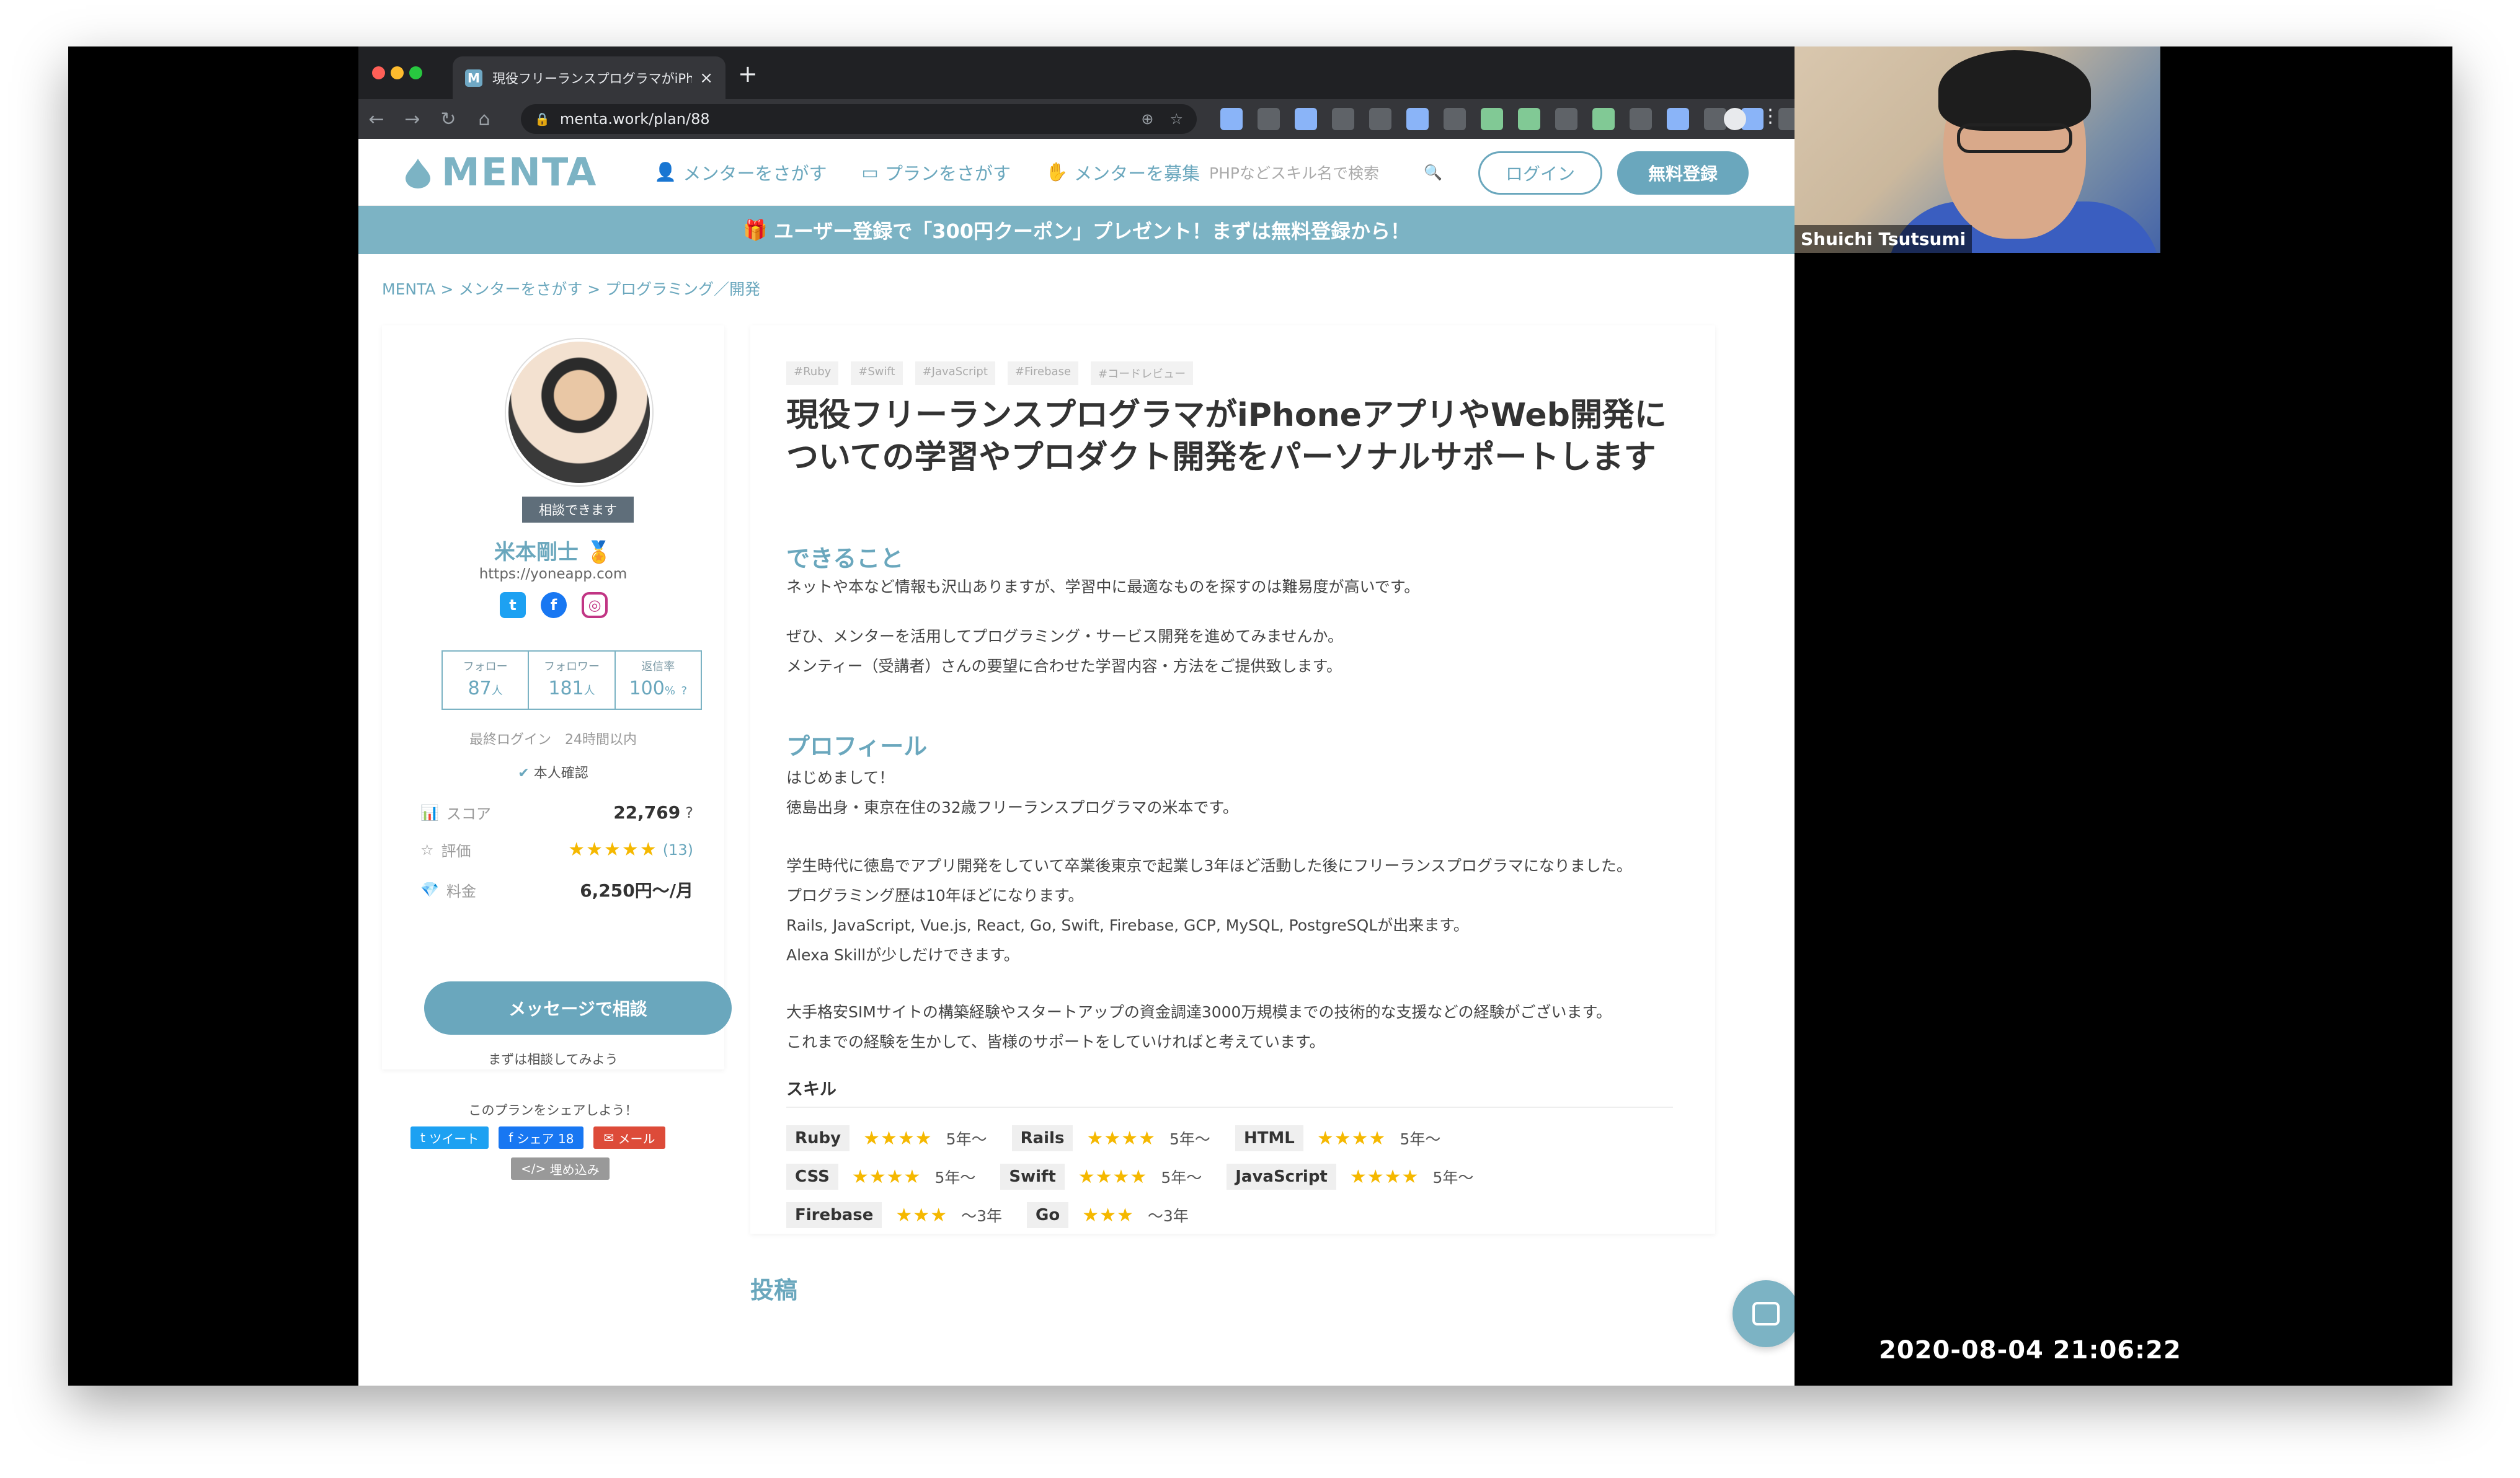  I want to click on participant-name: Shuichi Tsutsumi, so click(1884, 239).